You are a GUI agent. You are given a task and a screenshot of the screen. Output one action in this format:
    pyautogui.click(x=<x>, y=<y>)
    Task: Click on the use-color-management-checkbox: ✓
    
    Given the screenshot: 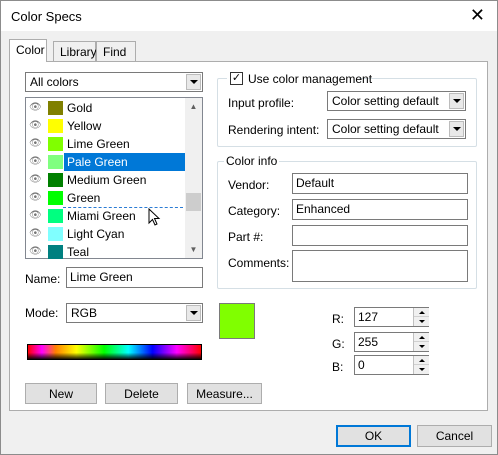 What is the action you would take?
    pyautogui.click(x=236, y=78)
    